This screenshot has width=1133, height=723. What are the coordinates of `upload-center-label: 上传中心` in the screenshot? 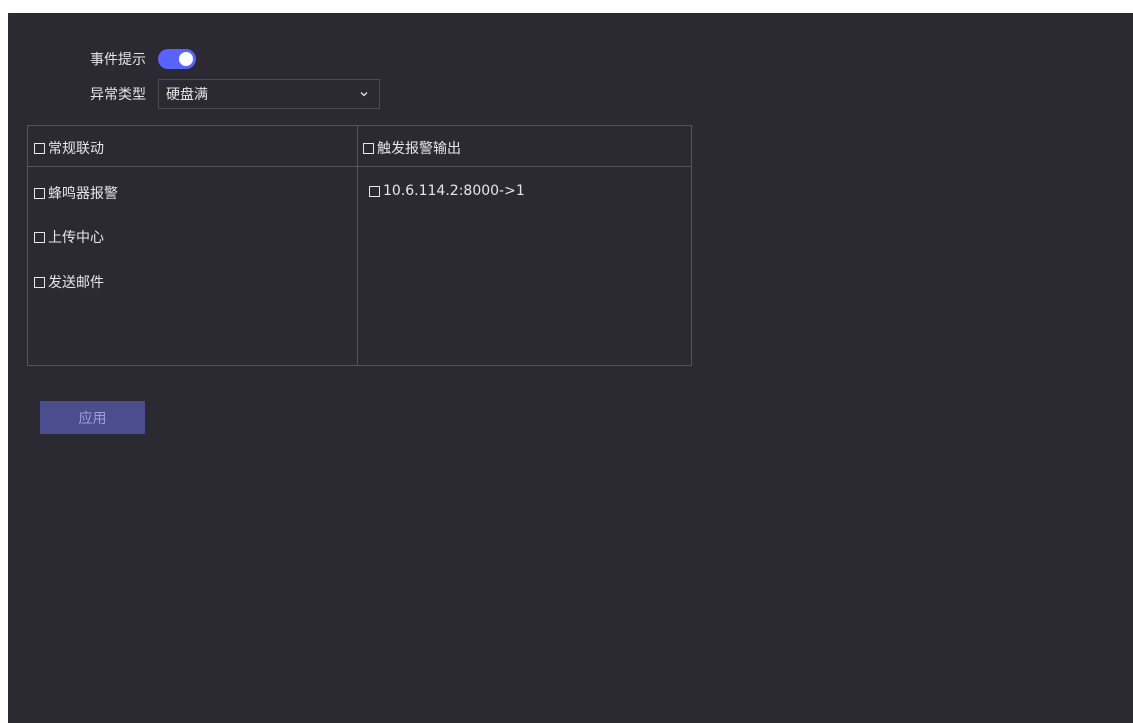 It's located at (76, 238).